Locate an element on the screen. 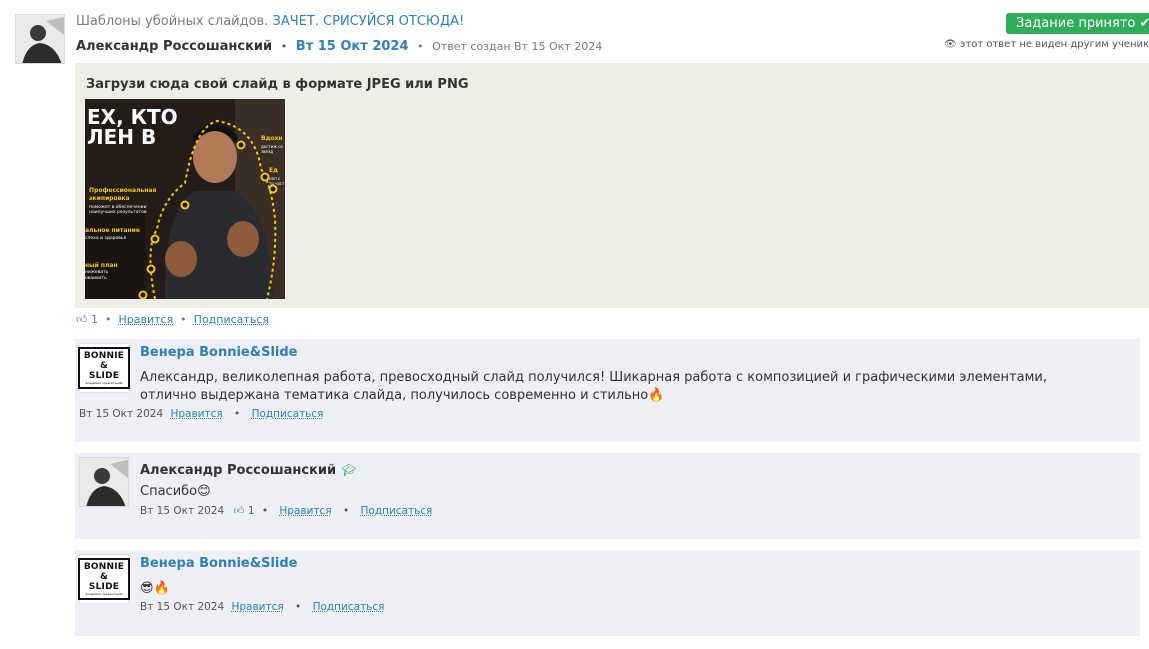  assignment-accepted-button: Задание принято ✔ is located at coordinates (1077, 23).